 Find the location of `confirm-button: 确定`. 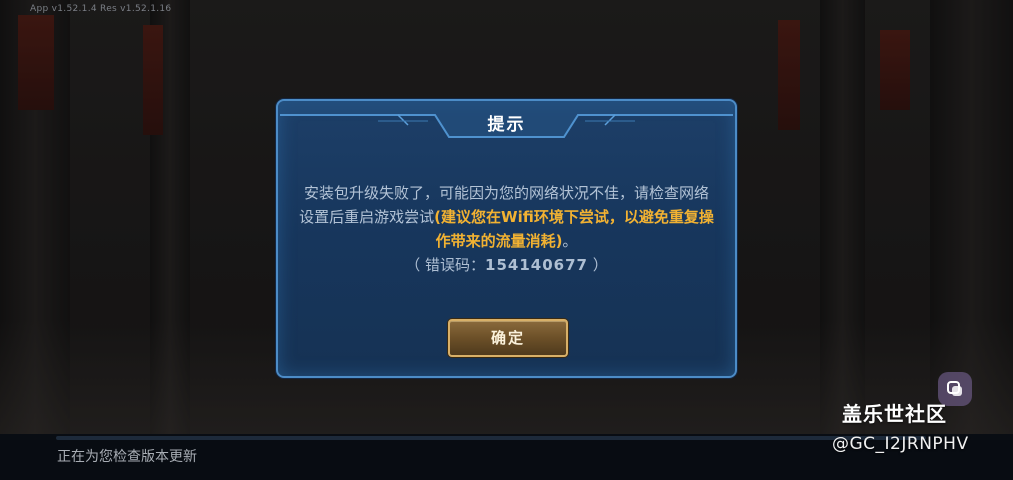

confirm-button: 确定 is located at coordinates (508, 338).